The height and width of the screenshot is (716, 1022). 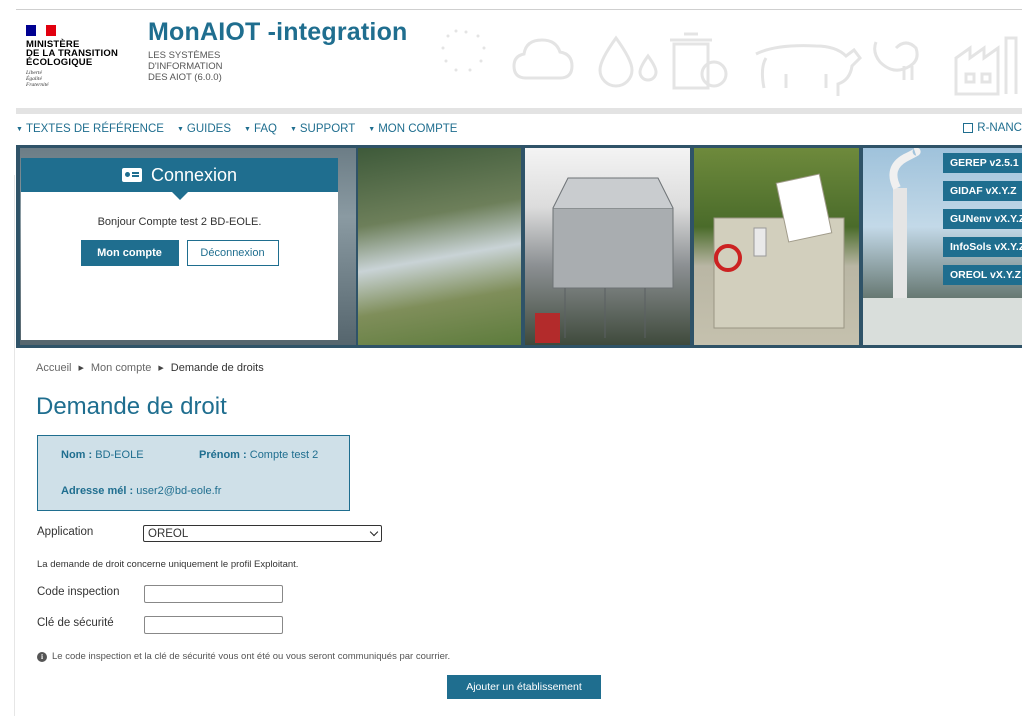 I want to click on nav-item-guides: ▼ GUIDES, so click(x=204, y=129).